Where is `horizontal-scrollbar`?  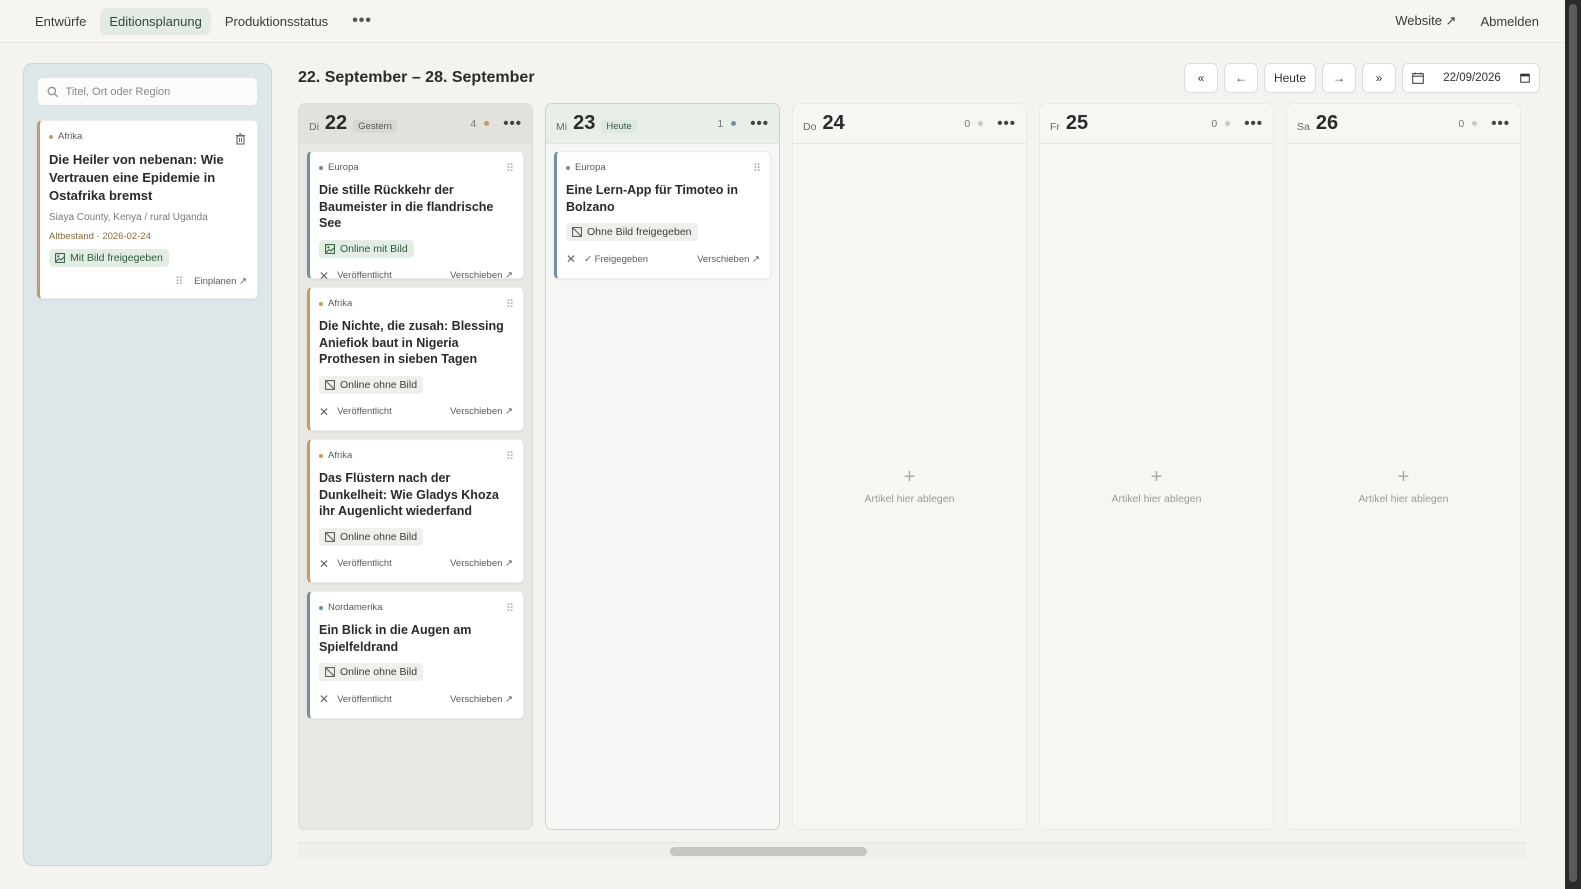
horizontal-scrollbar is located at coordinates (912, 850).